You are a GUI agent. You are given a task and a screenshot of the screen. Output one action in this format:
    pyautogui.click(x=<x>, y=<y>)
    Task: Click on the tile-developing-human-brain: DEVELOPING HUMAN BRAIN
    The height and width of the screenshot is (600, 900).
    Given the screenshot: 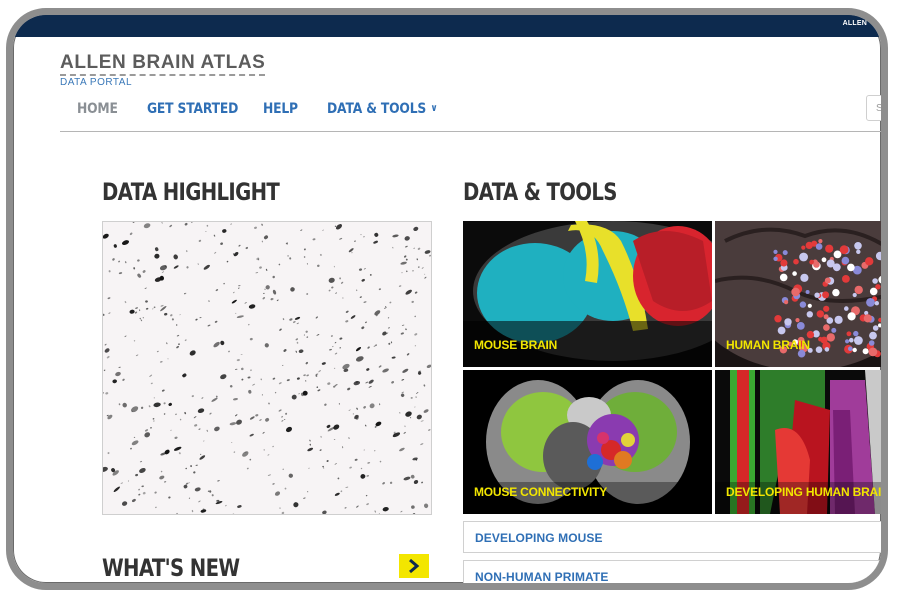 What is the action you would take?
    pyautogui.click(x=801, y=442)
    